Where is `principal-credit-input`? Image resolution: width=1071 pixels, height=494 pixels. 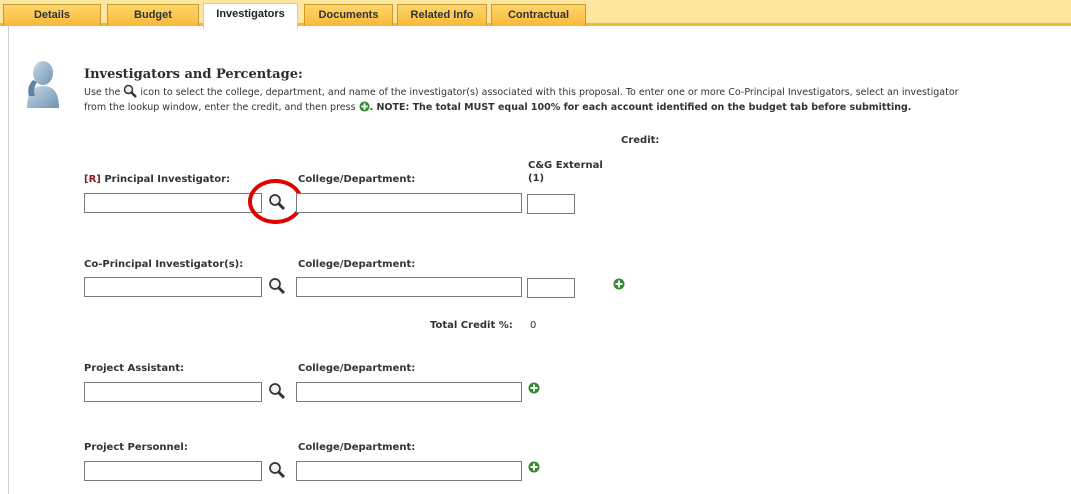 principal-credit-input is located at coordinates (551, 204).